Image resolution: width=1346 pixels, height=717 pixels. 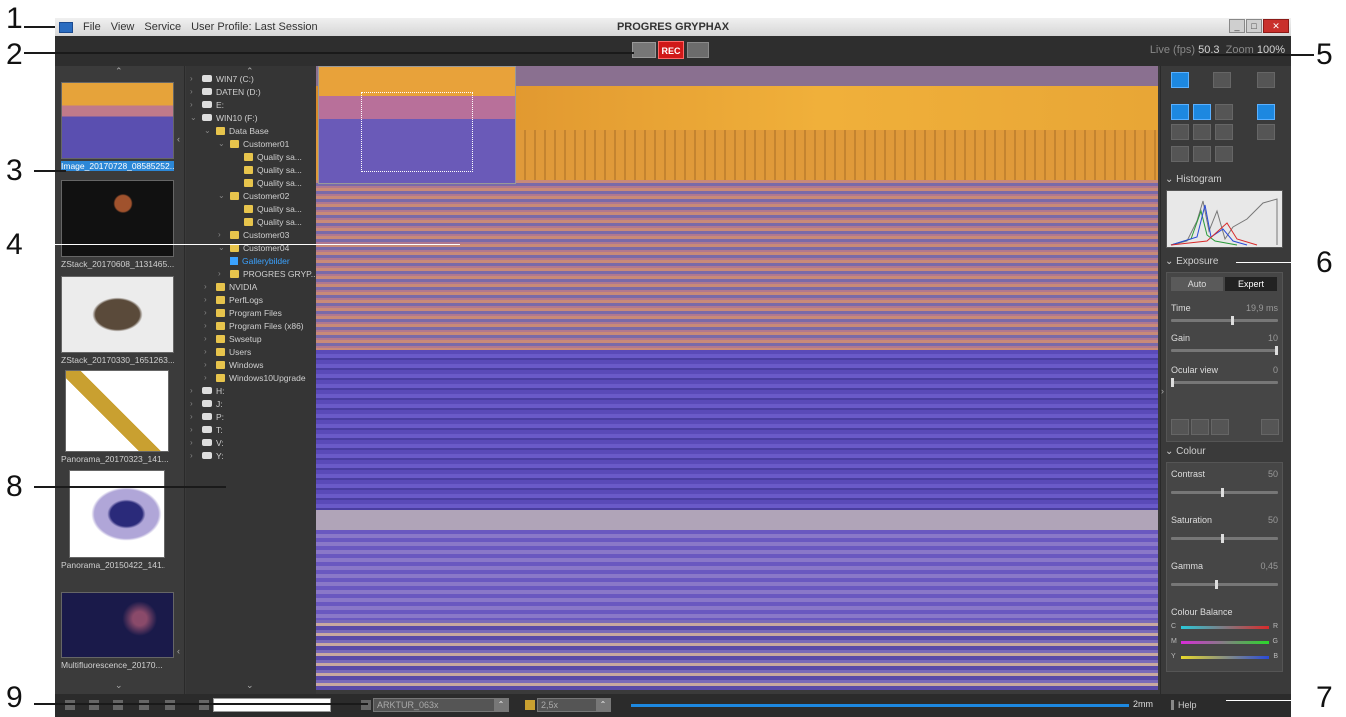 What do you see at coordinates (230, 286) in the screenshot?
I see `tree-item: › NVIDIA` at bounding box center [230, 286].